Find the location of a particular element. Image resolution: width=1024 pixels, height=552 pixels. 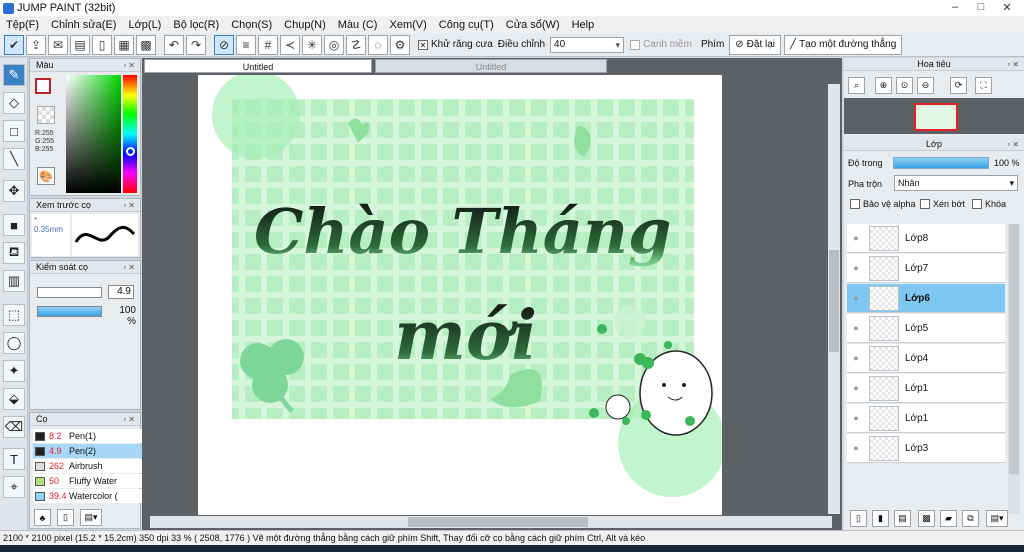

brush-list-item: 8.2 Pen(1) is located at coordinates (92, 436).